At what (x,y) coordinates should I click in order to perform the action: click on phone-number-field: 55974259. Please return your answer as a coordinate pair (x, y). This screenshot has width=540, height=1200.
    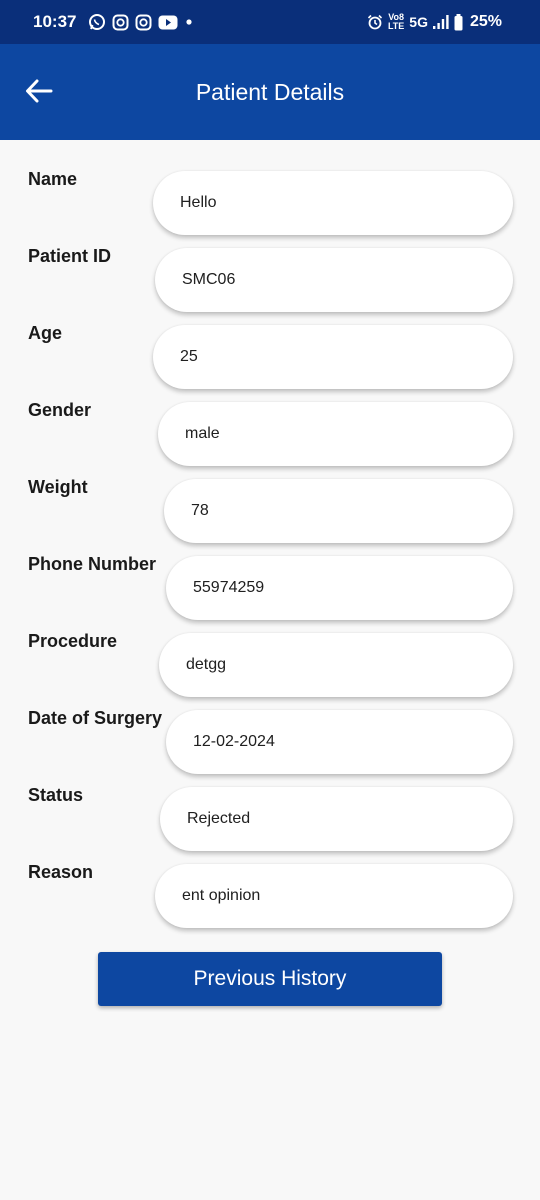
    Looking at the image, I should click on (339, 588).